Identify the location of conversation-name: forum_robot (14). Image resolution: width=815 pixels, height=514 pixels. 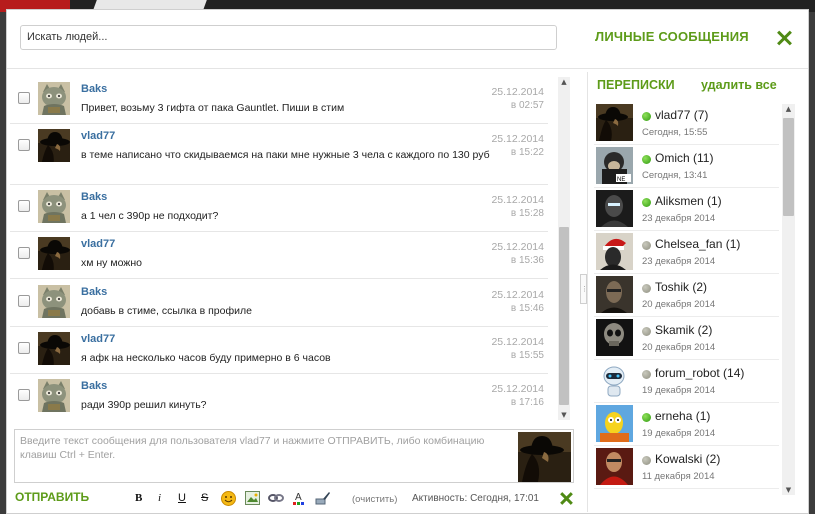
(699, 373).